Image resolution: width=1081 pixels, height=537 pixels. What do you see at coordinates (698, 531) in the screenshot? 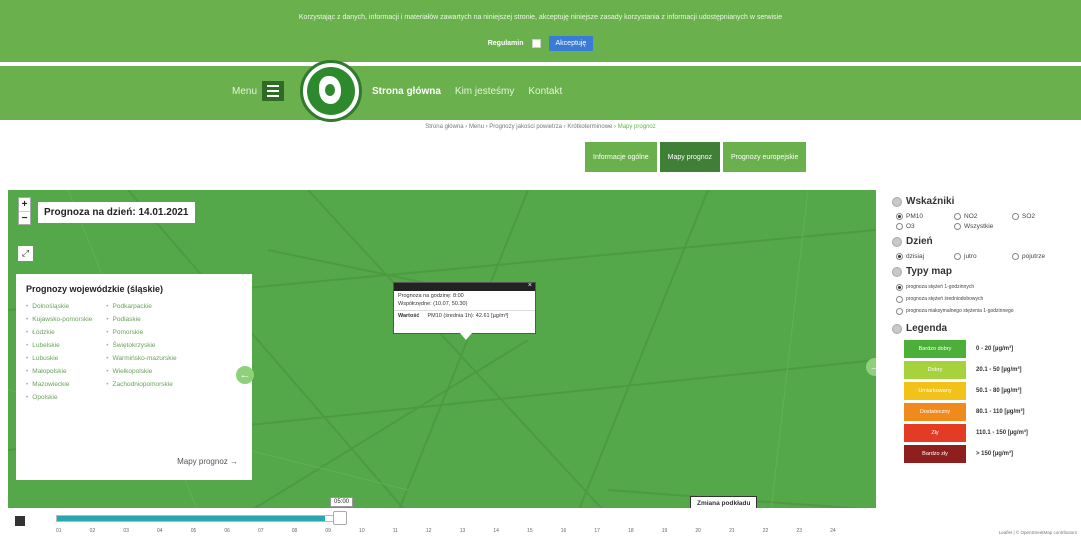
I see `timeline-tick: 20` at bounding box center [698, 531].